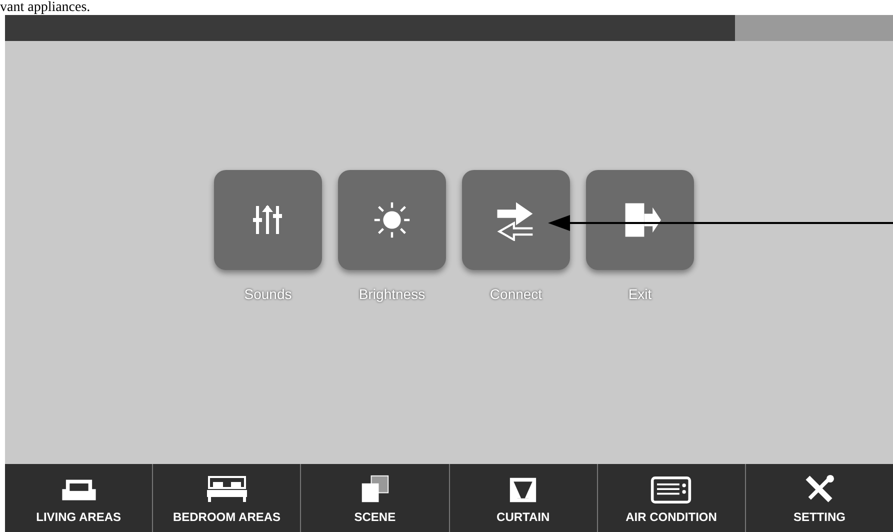 The height and width of the screenshot is (532, 893). I want to click on menu-label: Connect, so click(516, 294).